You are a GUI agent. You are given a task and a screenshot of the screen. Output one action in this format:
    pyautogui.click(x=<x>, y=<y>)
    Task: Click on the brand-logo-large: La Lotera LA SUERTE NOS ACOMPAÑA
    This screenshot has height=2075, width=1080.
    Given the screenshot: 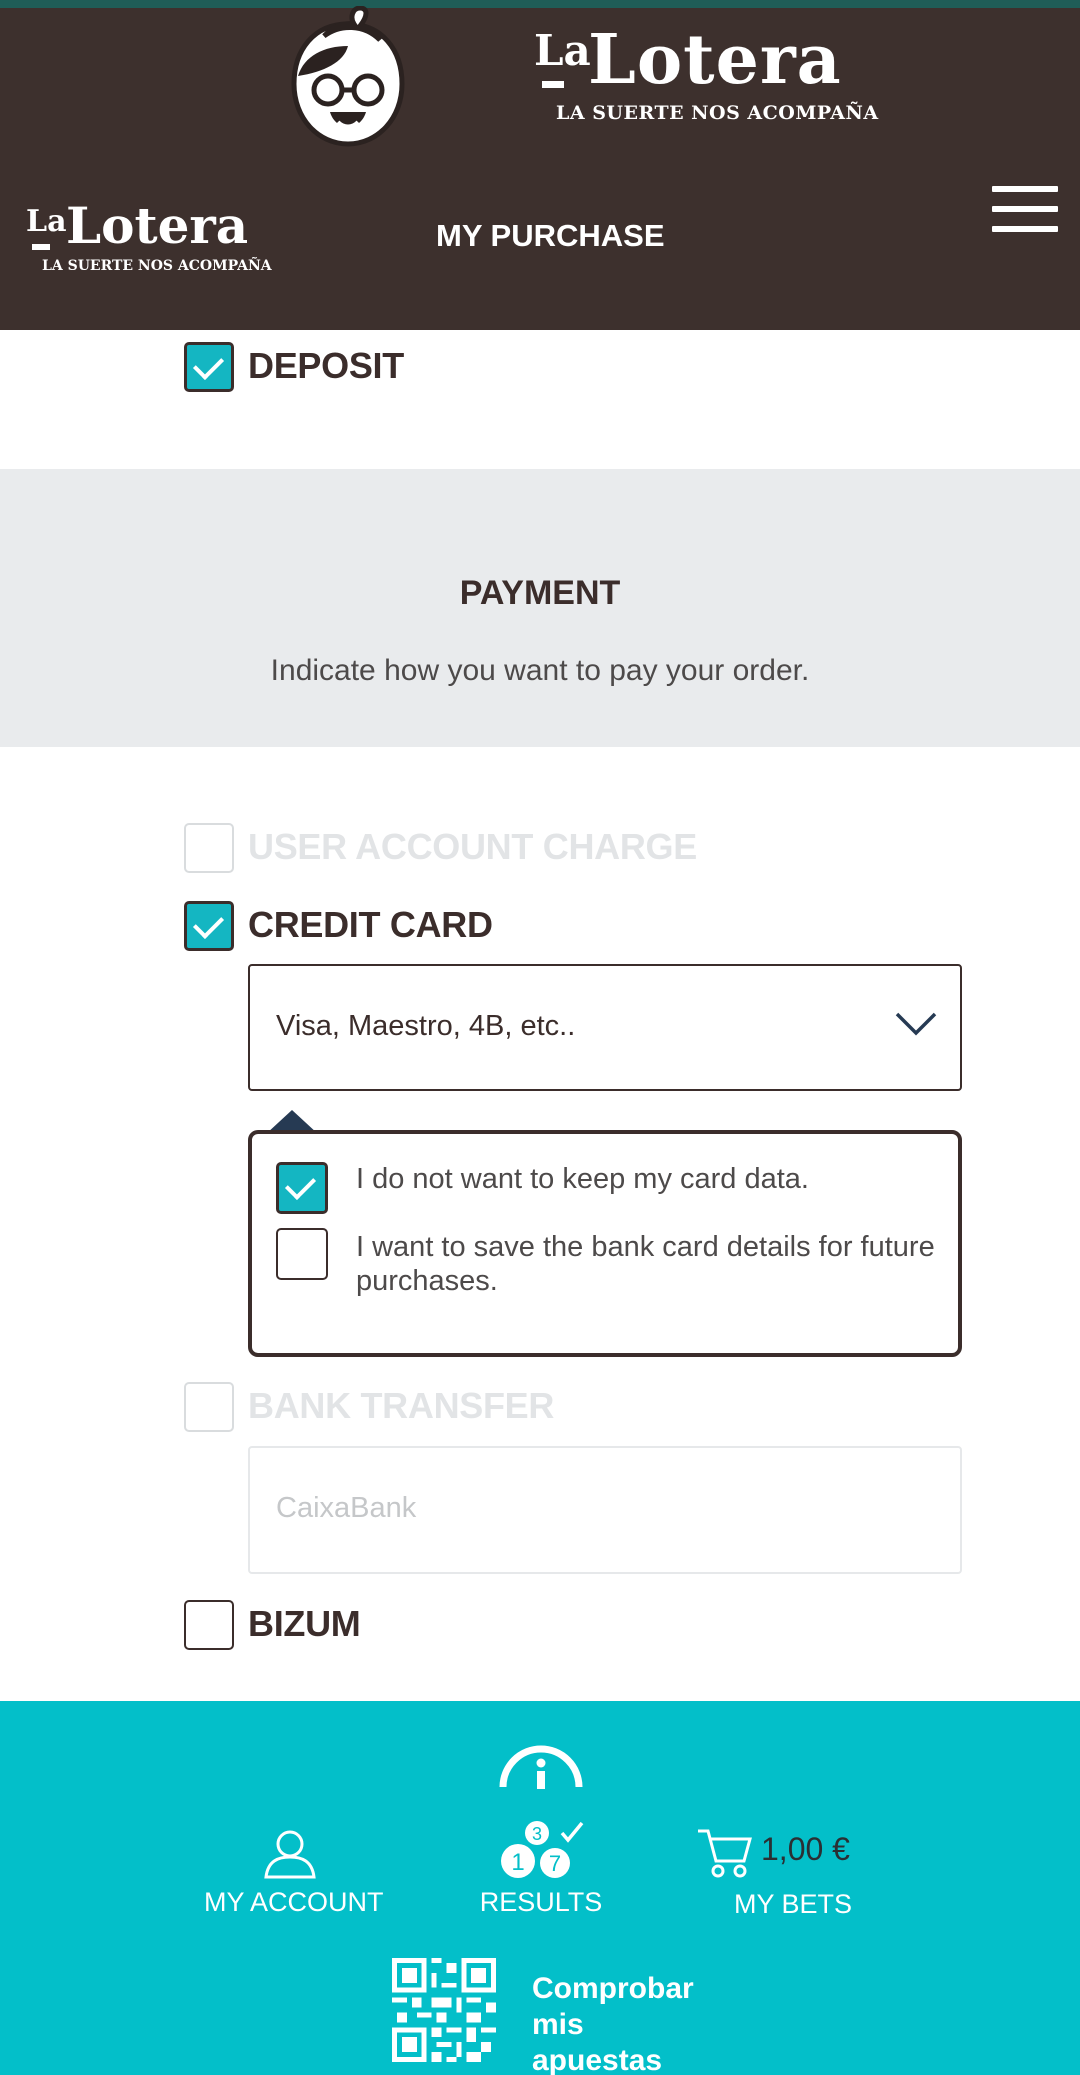 What is the action you would take?
    pyautogui.click(x=706, y=72)
    